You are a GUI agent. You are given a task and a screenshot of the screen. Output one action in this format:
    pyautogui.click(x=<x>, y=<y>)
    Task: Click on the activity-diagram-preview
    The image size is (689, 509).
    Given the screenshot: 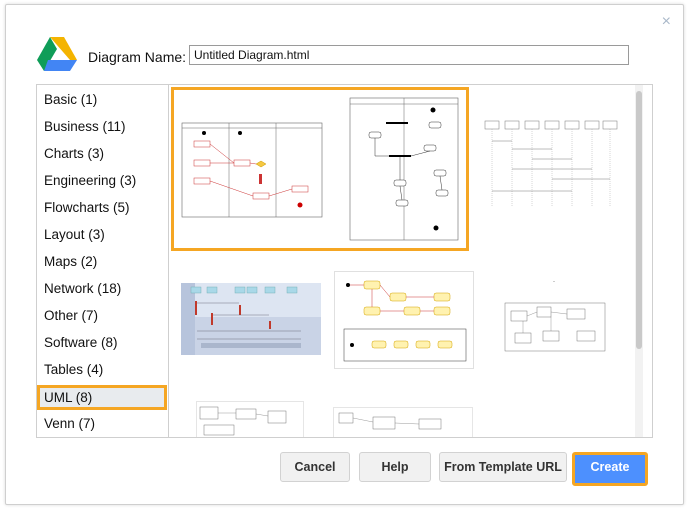 What is the action you would take?
    pyautogui.click(x=320, y=169)
    